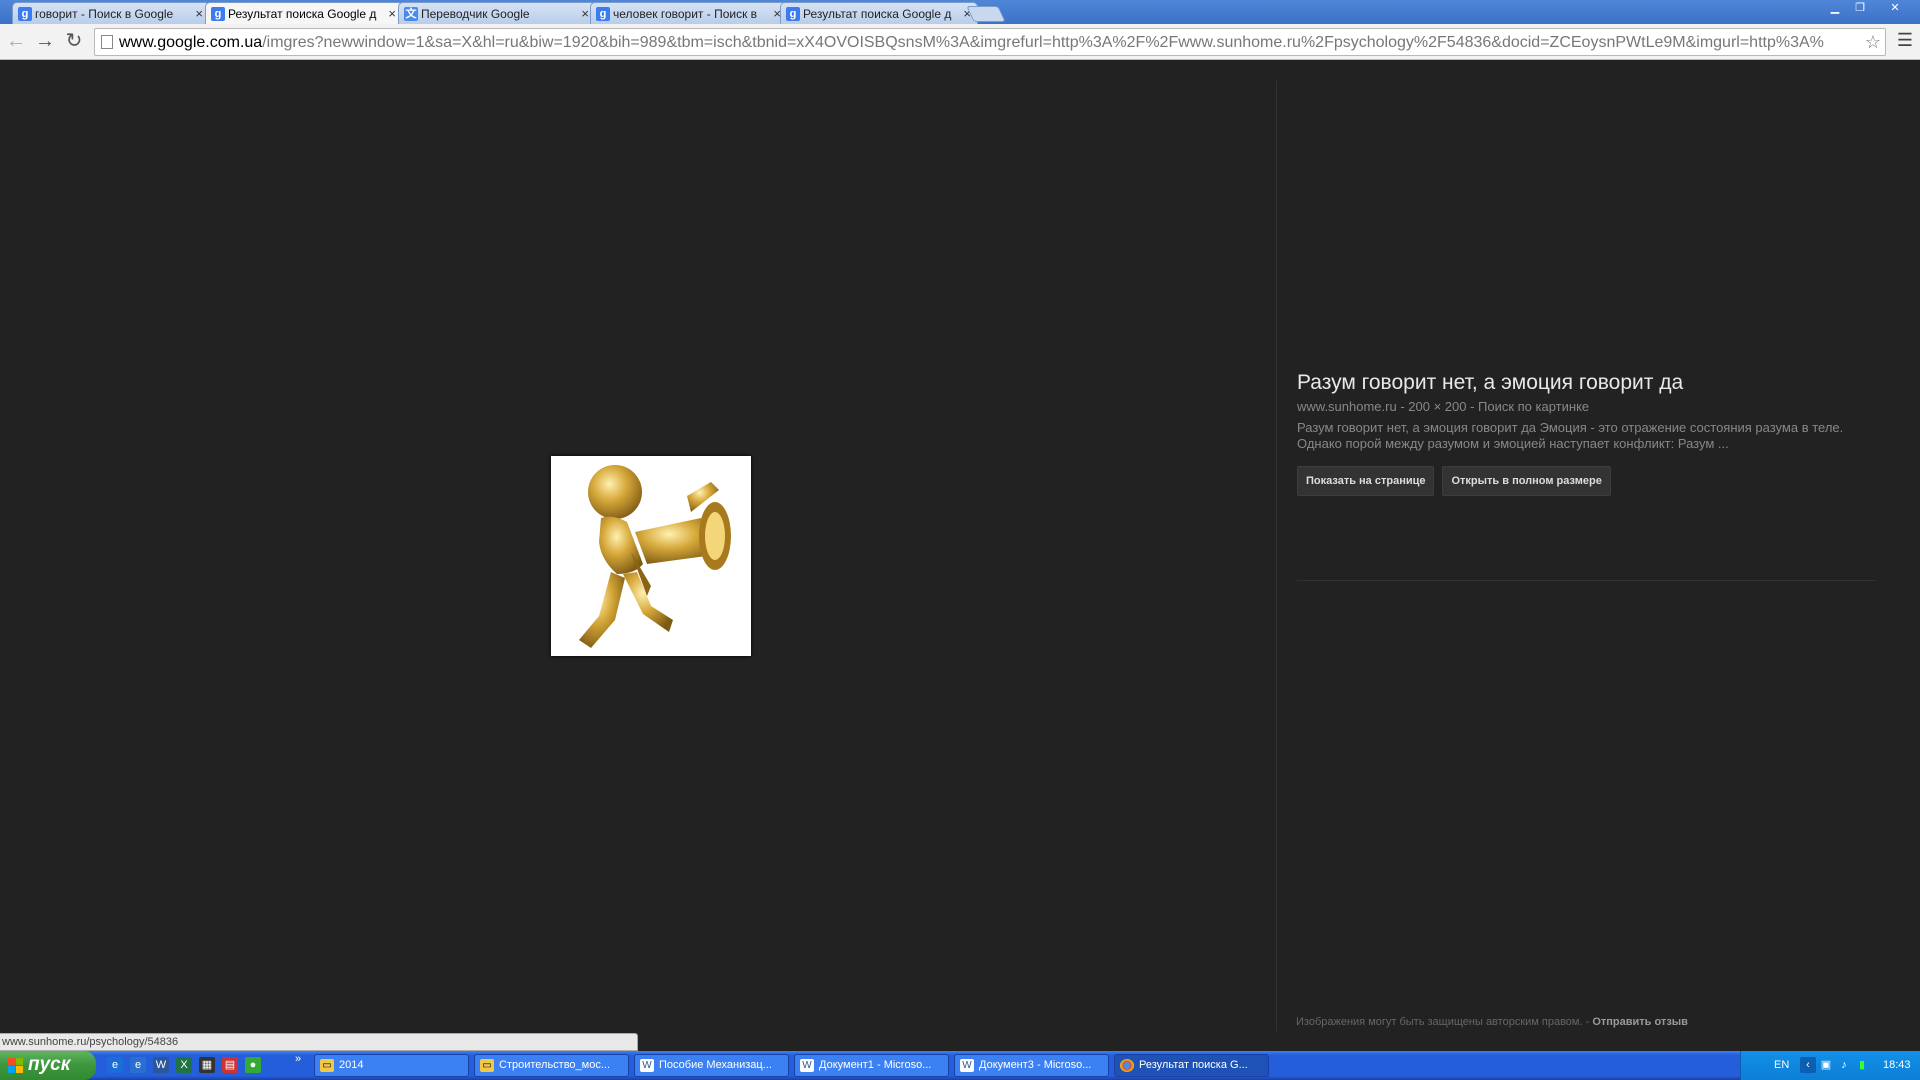 The height and width of the screenshot is (1080, 1920). I want to click on signal-icon: ▮, so click(1862, 1065).